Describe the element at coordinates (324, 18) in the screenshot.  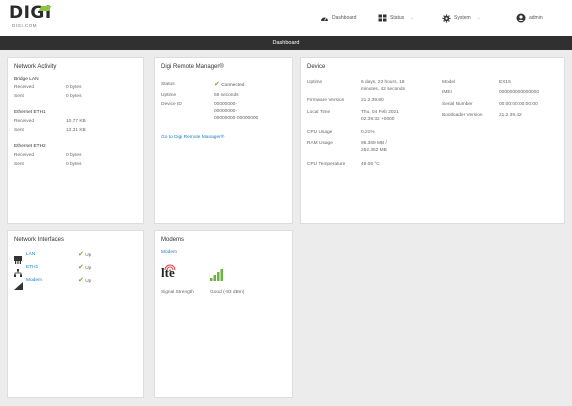
I see `dashboard-icon` at that location.